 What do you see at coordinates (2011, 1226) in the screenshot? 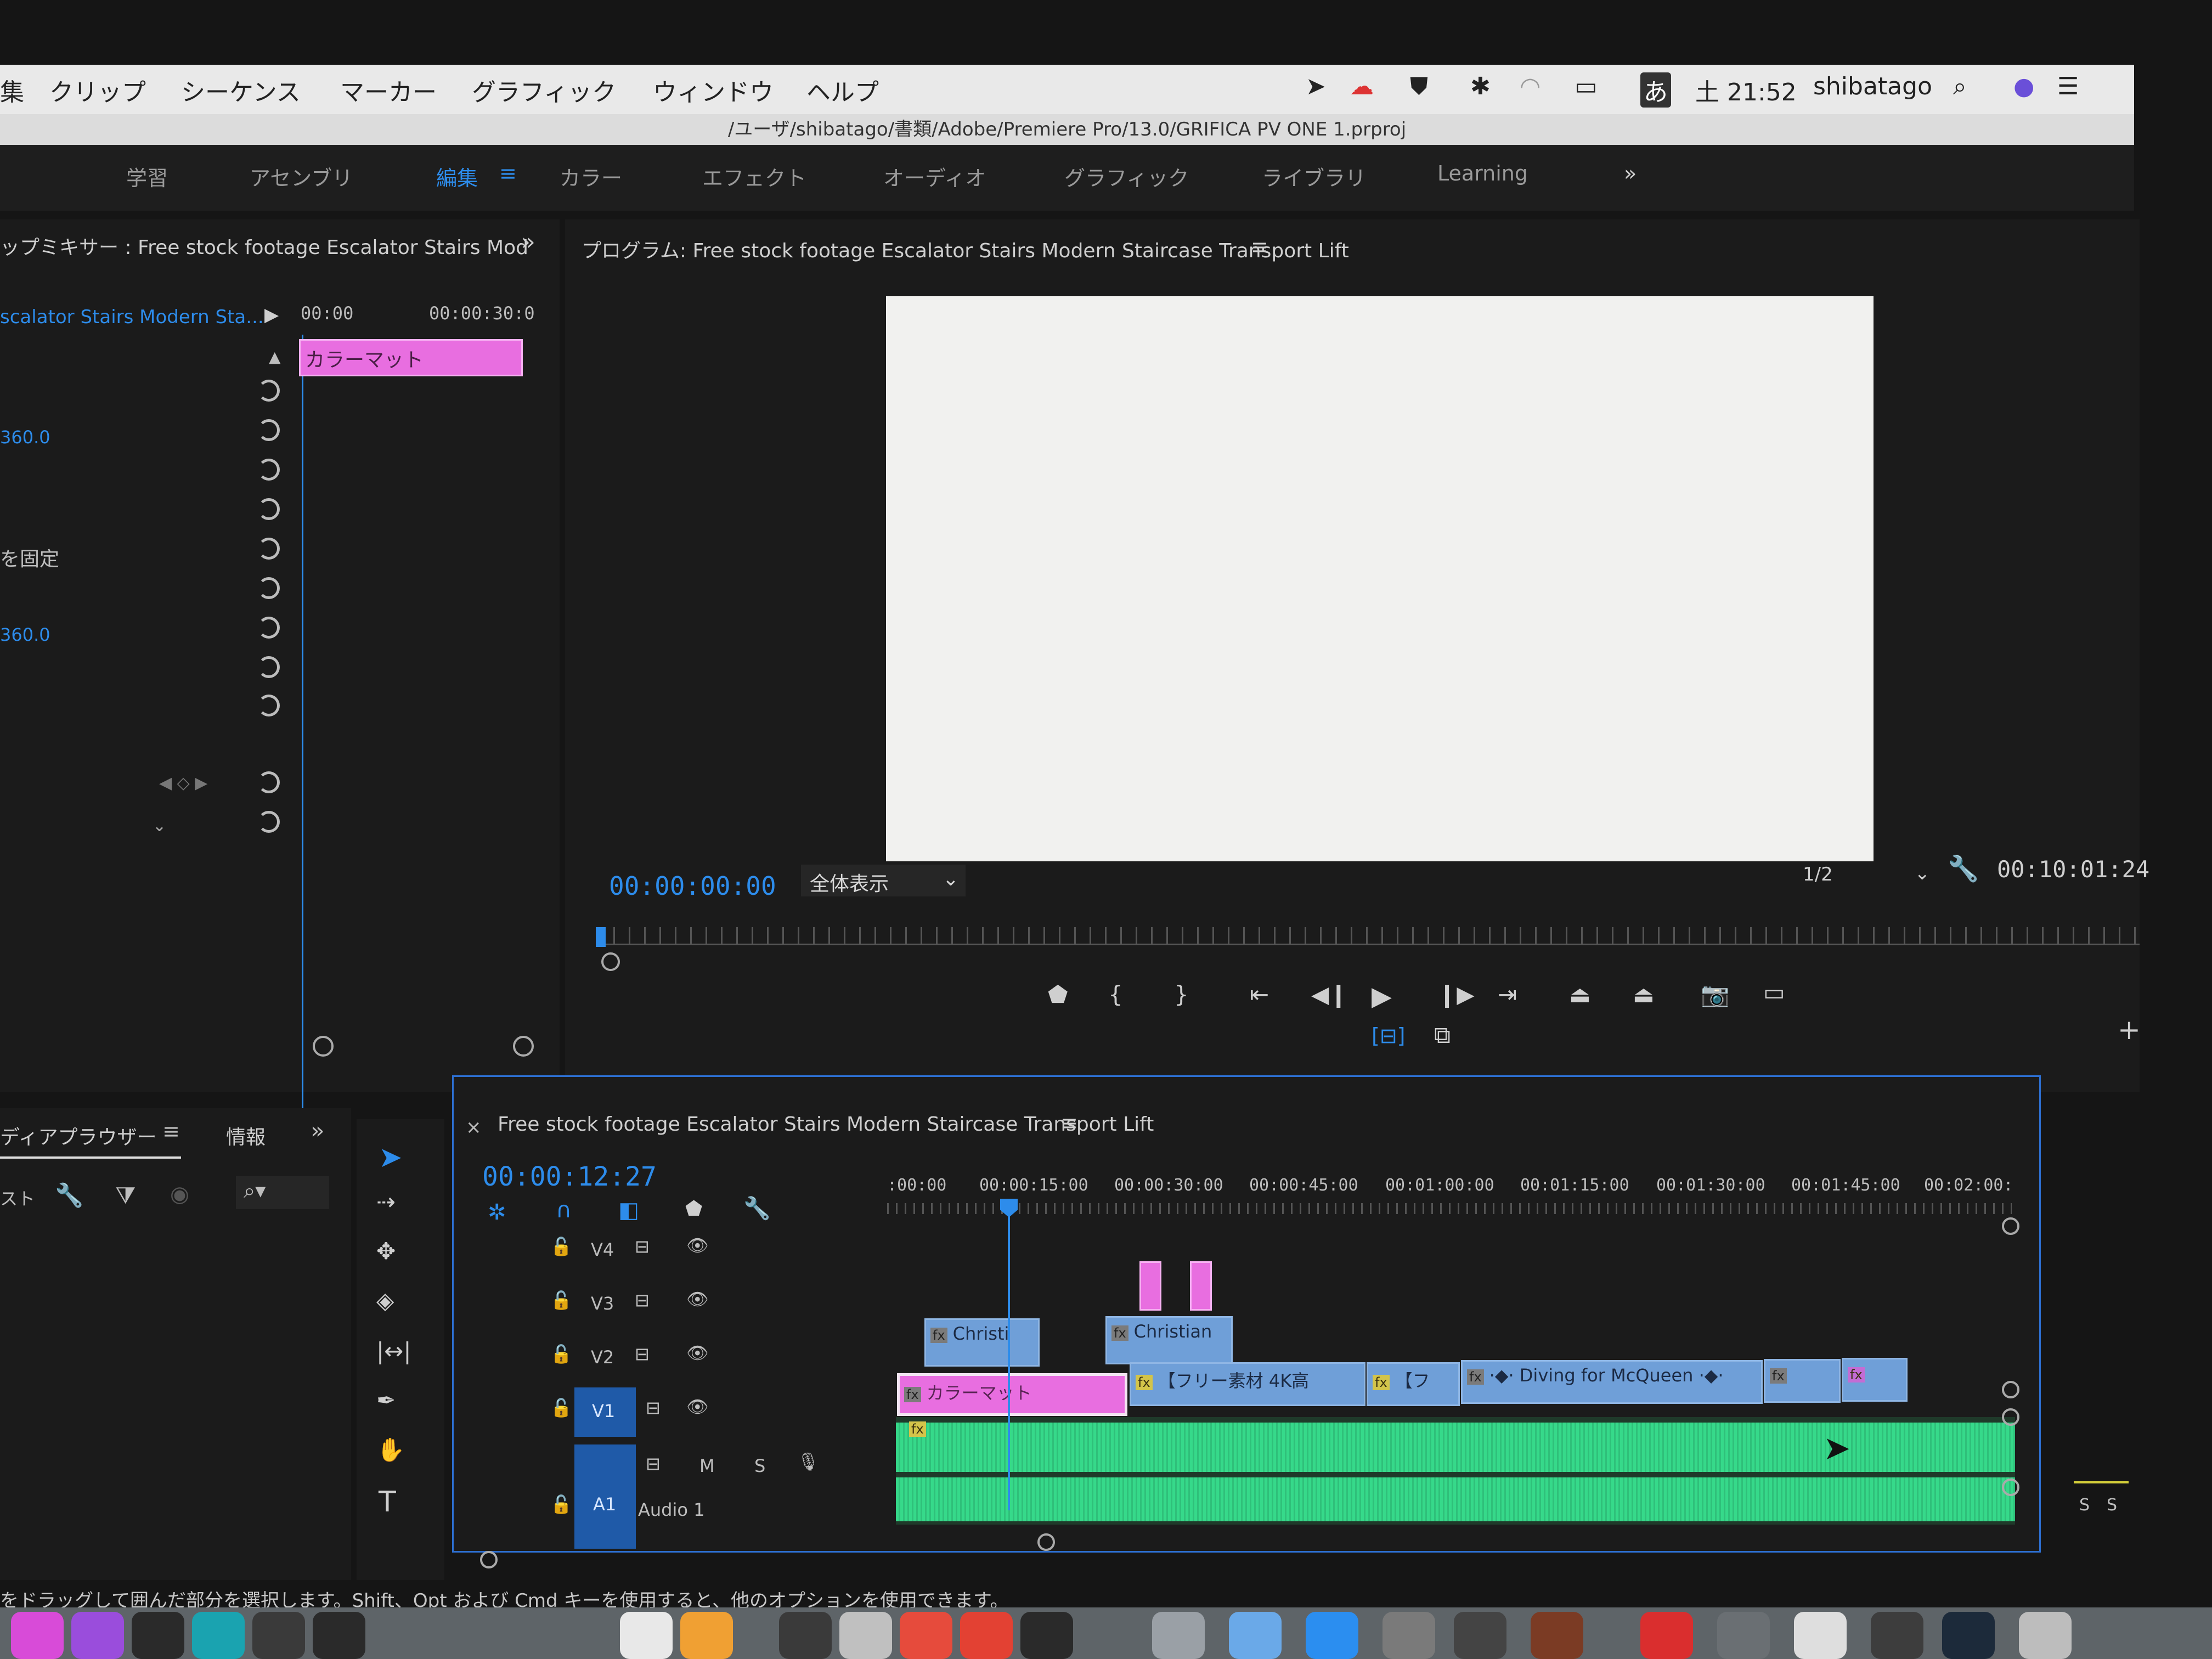
I see `vscroll-handle` at bounding box center [2011, 1226].